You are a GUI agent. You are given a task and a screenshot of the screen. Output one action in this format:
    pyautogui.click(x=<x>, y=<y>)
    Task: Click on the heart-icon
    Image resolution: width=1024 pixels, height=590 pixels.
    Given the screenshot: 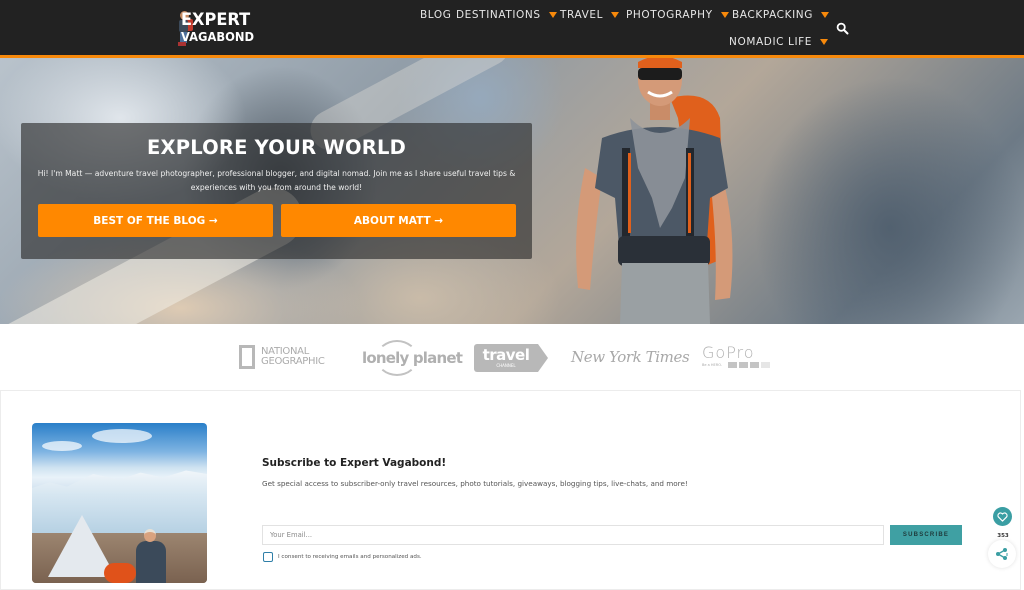 What is the action you would take?
    pyautogui.click(x=1002, y=516)
    